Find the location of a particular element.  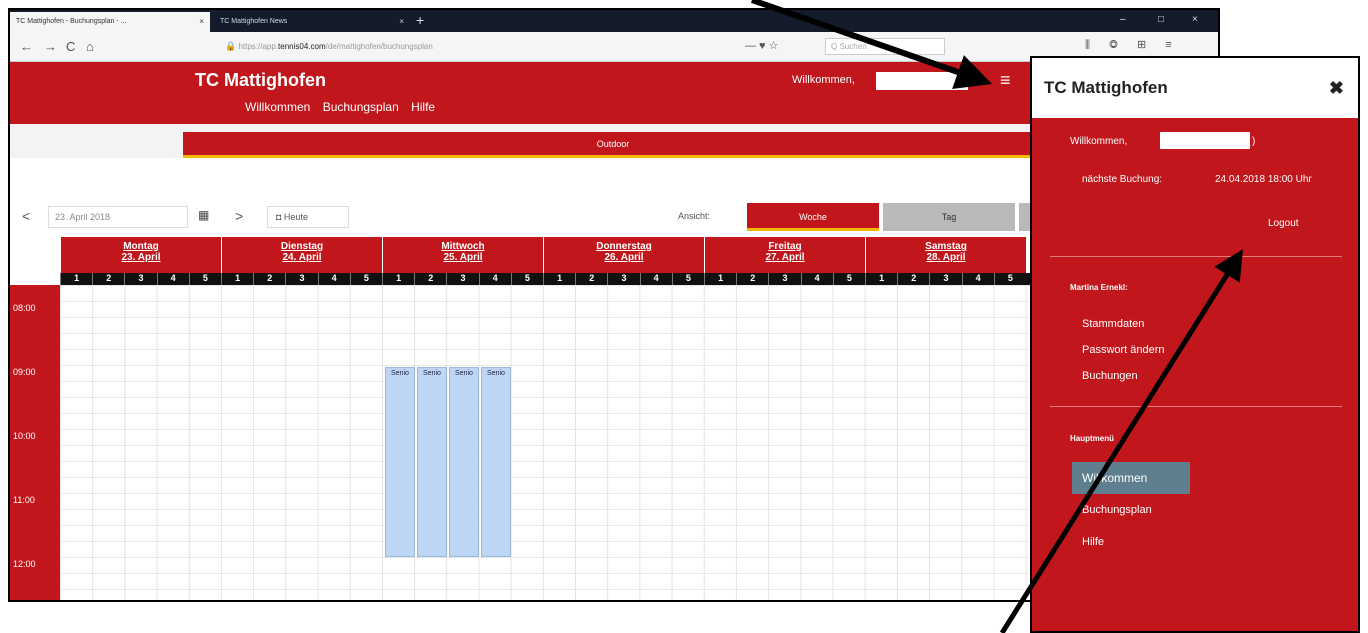

close-icon: ✖ is located at coordinates (1336, 88).